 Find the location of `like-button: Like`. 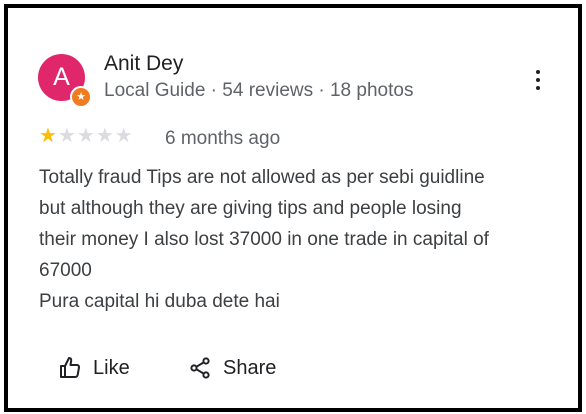

like-button: Like is located at coordinates (94, 368).